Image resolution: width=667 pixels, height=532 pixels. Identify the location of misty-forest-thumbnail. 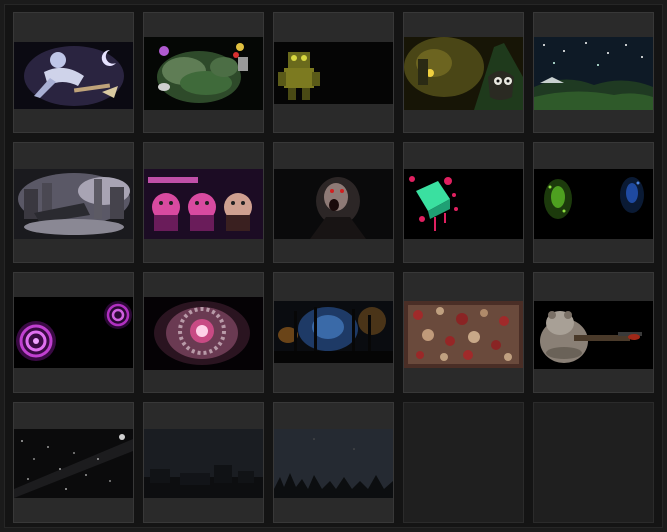
(203, 73).